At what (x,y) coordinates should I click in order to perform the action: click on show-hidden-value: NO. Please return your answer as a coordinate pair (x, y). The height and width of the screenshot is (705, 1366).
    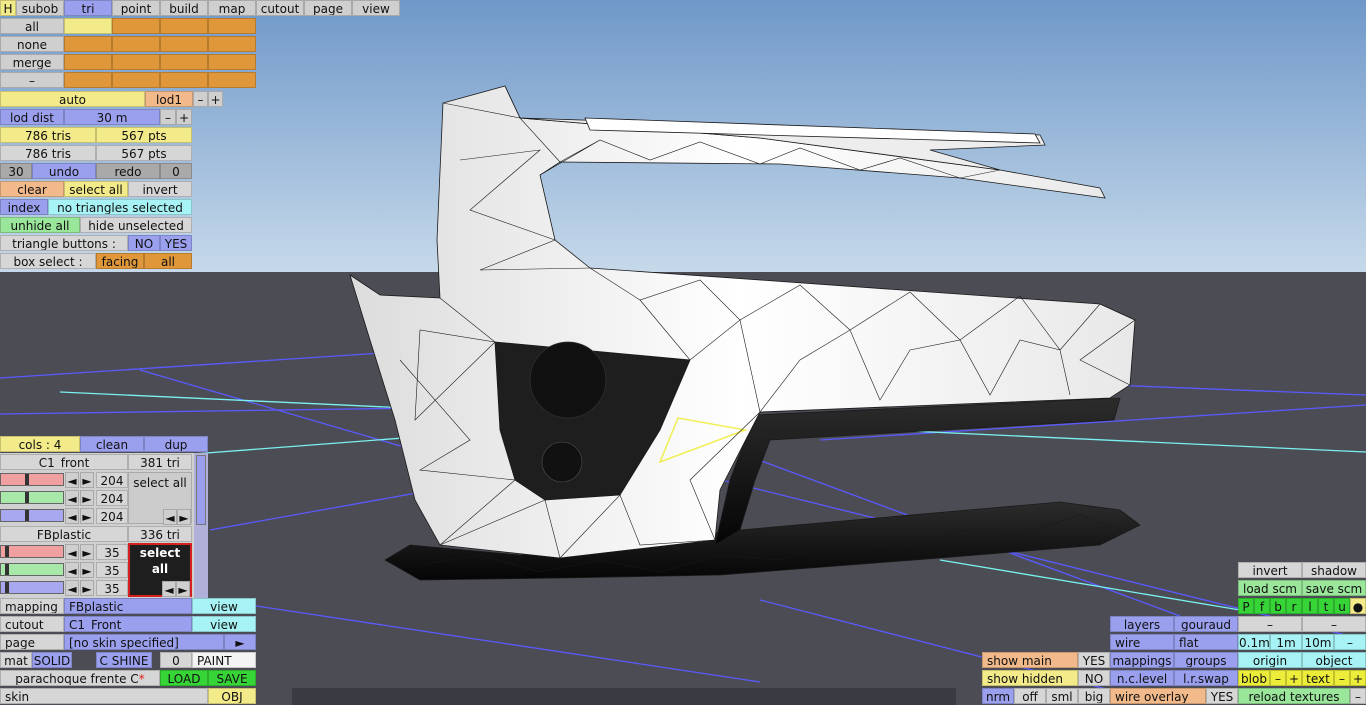
    Looking at the image, I should click on (1094, 678).